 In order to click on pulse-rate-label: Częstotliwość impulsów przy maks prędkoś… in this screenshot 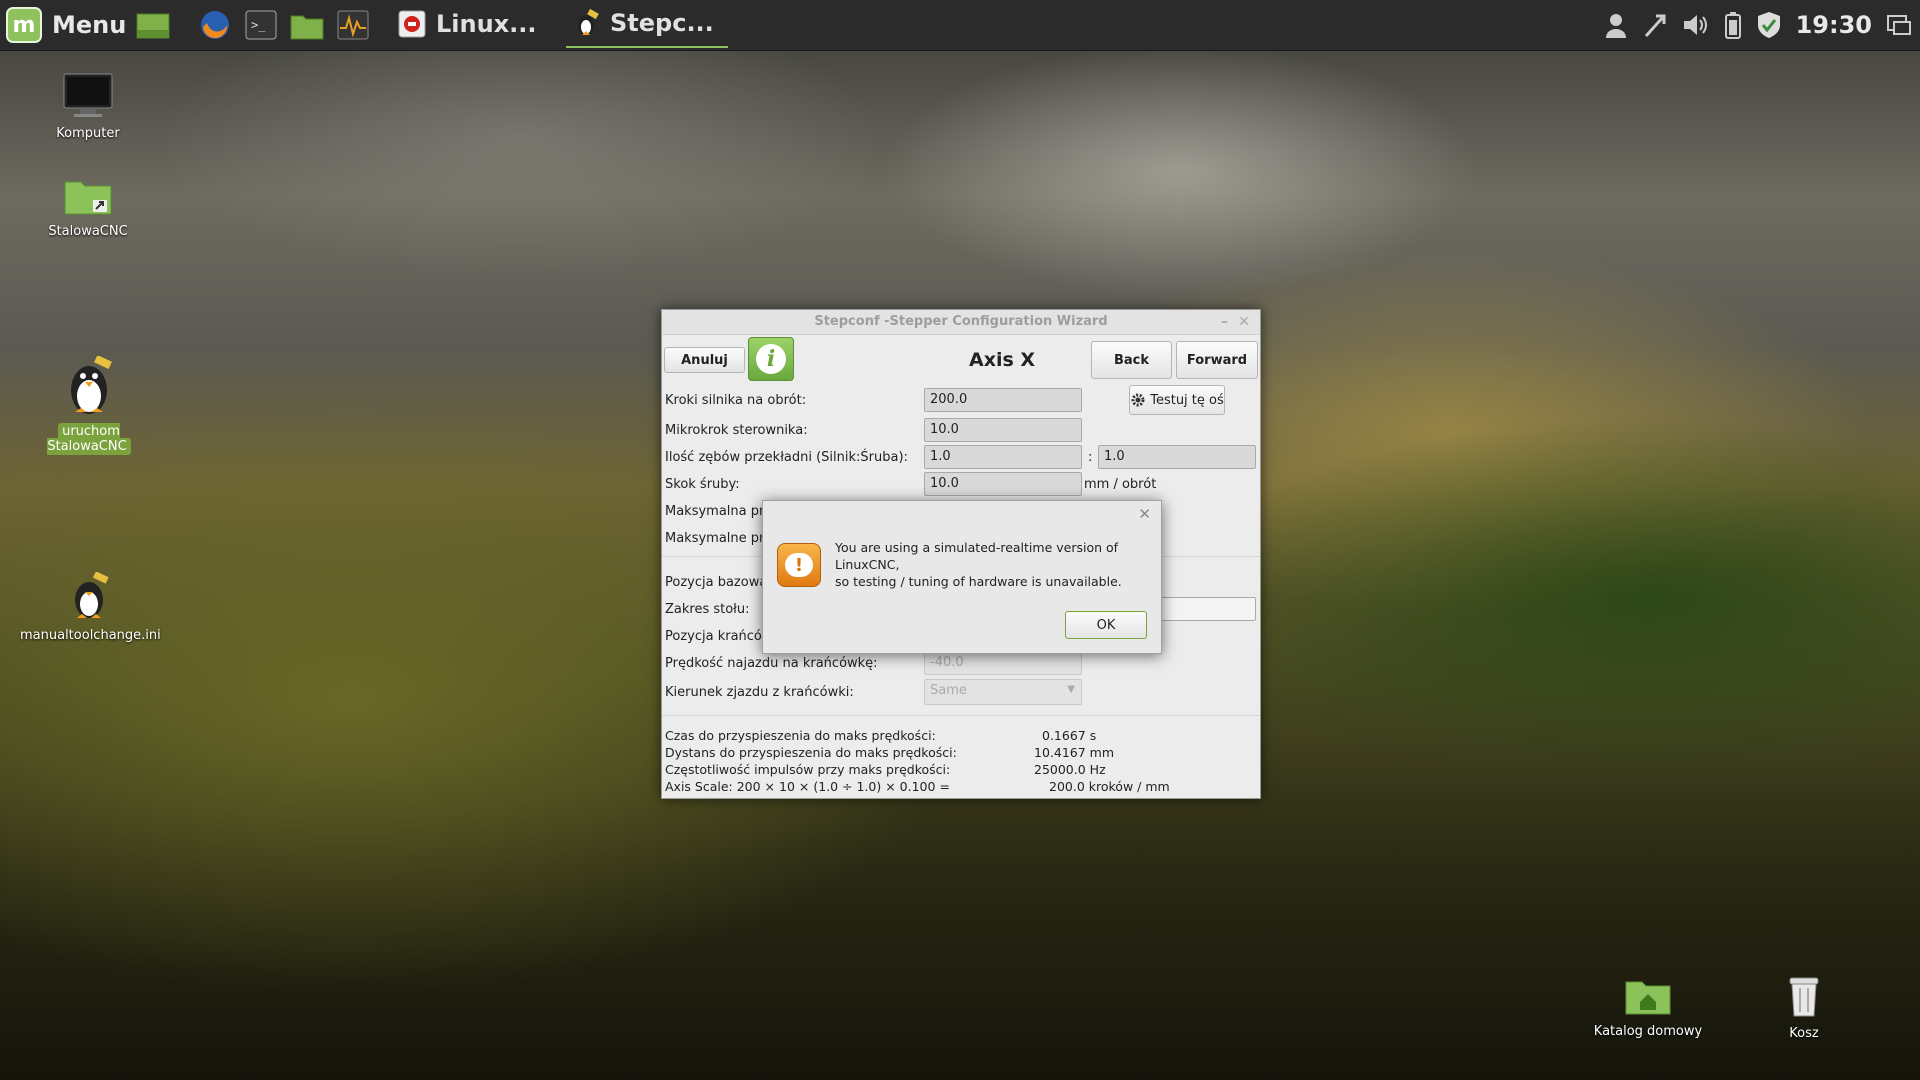, I will do `click(808, 769)`.